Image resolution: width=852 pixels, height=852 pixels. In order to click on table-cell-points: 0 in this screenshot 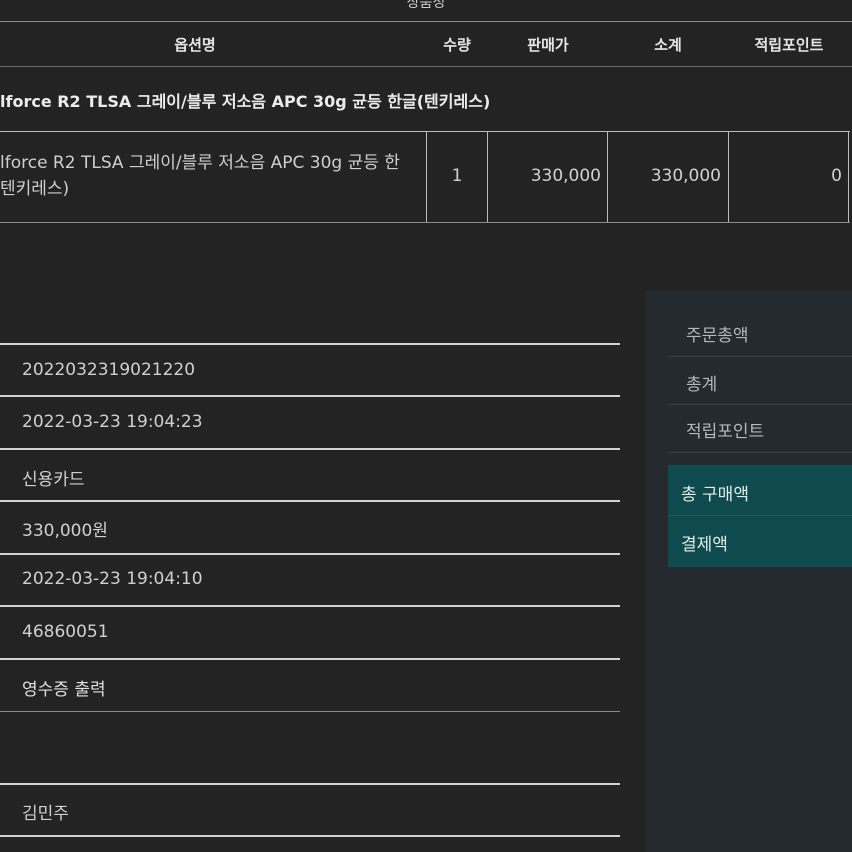, I will do `click(836, 176)`.